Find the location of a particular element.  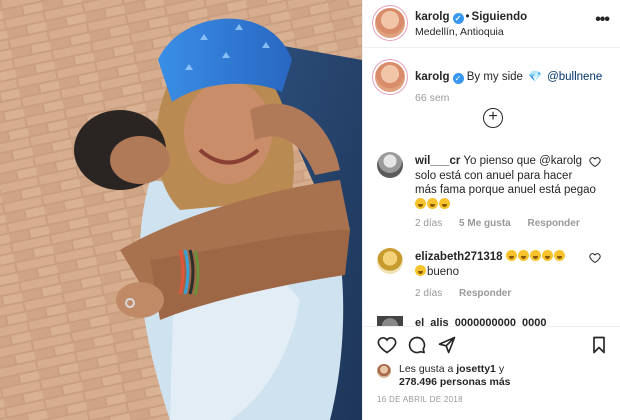

comment-text: elizabeth271318 bueno is located at coordinates (506, 264).